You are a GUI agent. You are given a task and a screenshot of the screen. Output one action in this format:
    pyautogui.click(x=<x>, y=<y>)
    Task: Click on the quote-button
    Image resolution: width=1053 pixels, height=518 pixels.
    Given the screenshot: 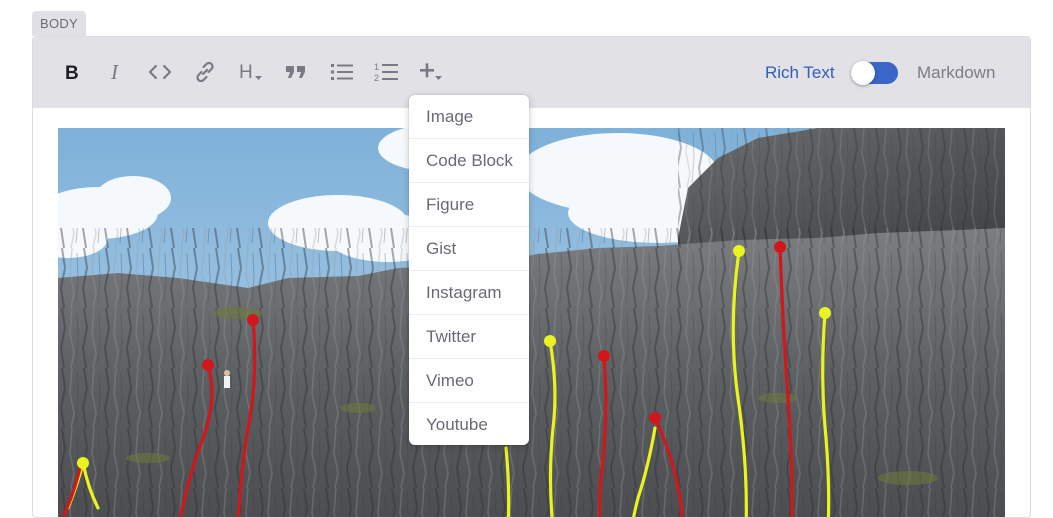 What is the action you would take?
    pyautogui.click(x=296, y=72)
    